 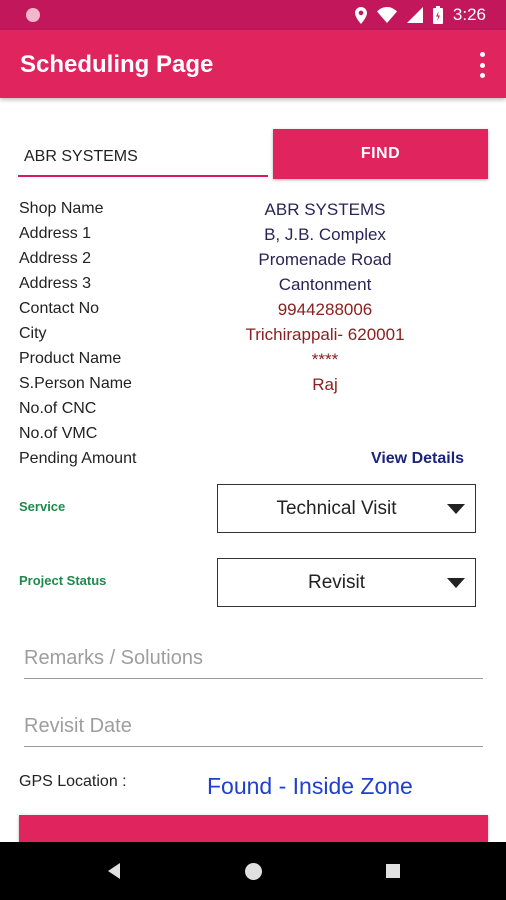 I want to click on signal-icon, so click(x=414, y=15).